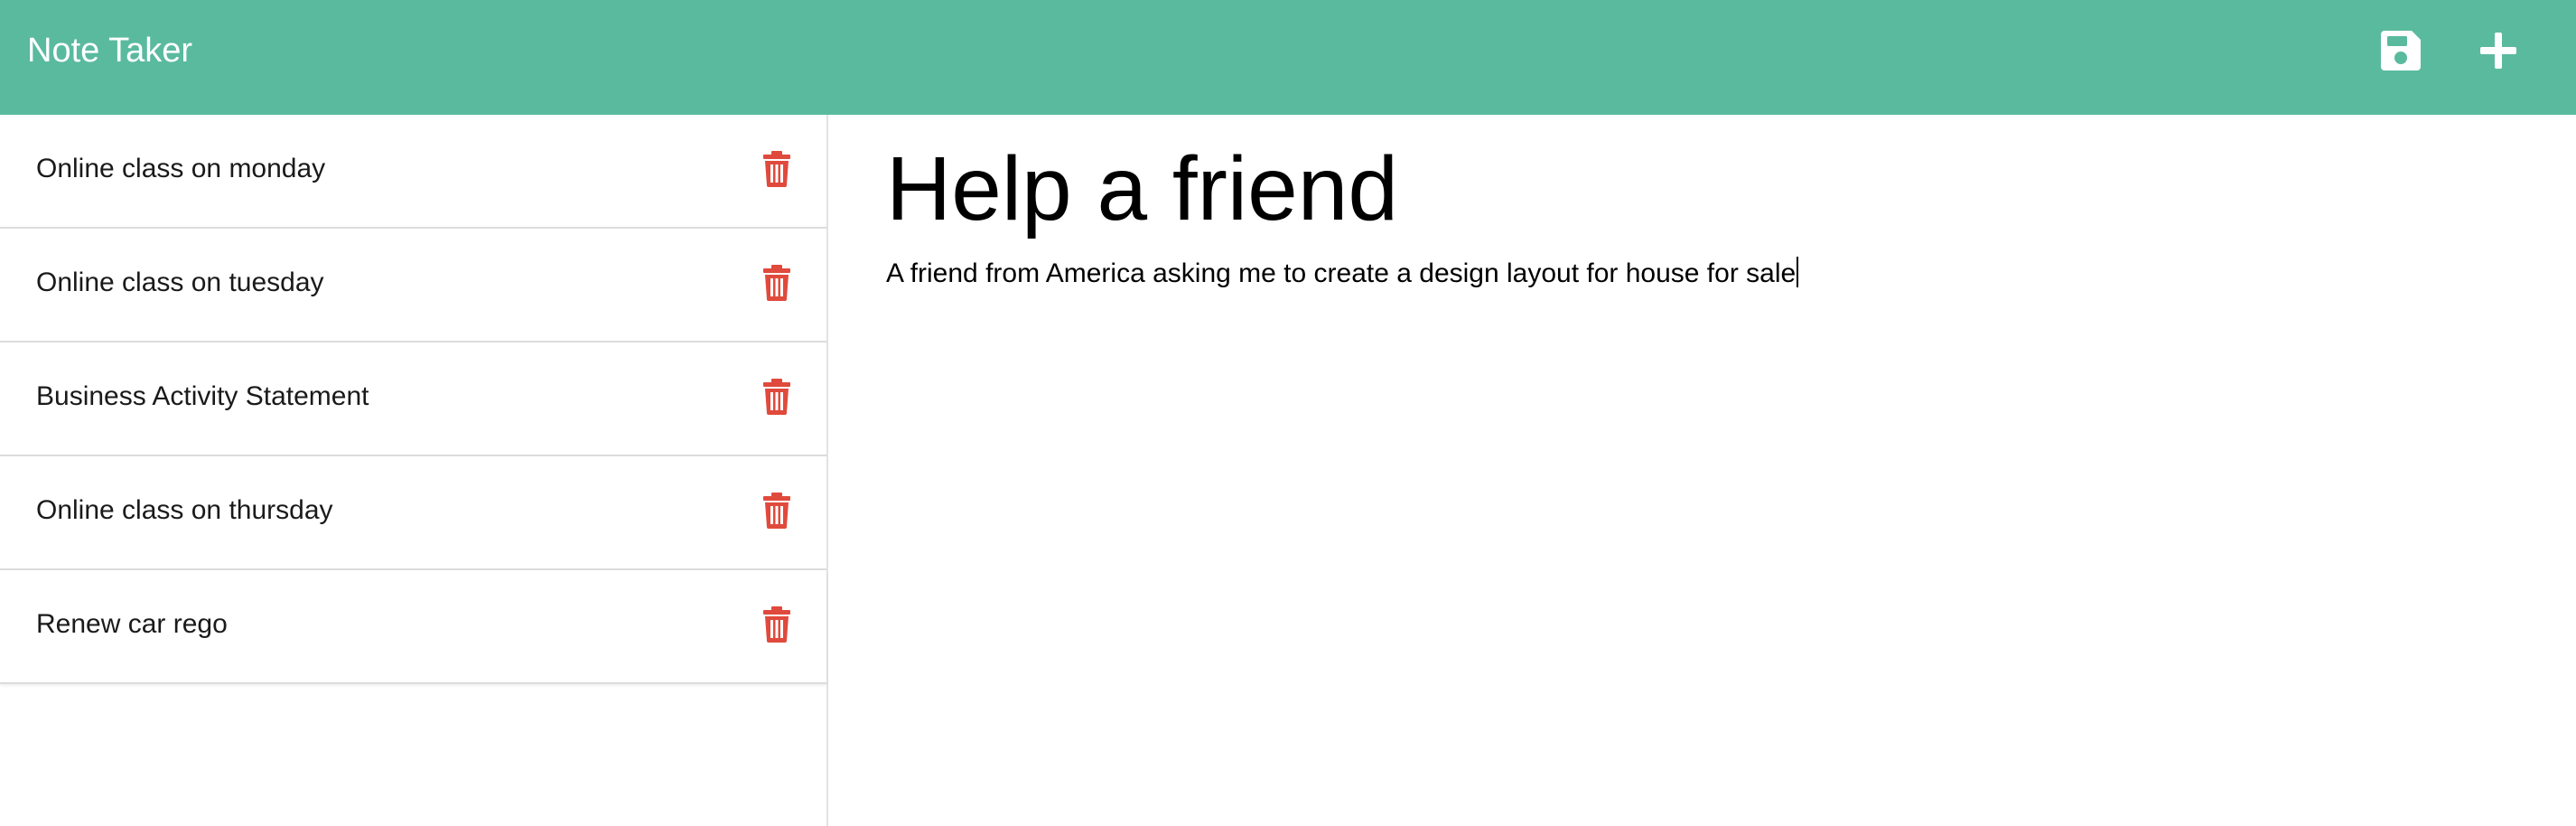  I want to click on note-title-input: Help a friend, so click(1142, 189).